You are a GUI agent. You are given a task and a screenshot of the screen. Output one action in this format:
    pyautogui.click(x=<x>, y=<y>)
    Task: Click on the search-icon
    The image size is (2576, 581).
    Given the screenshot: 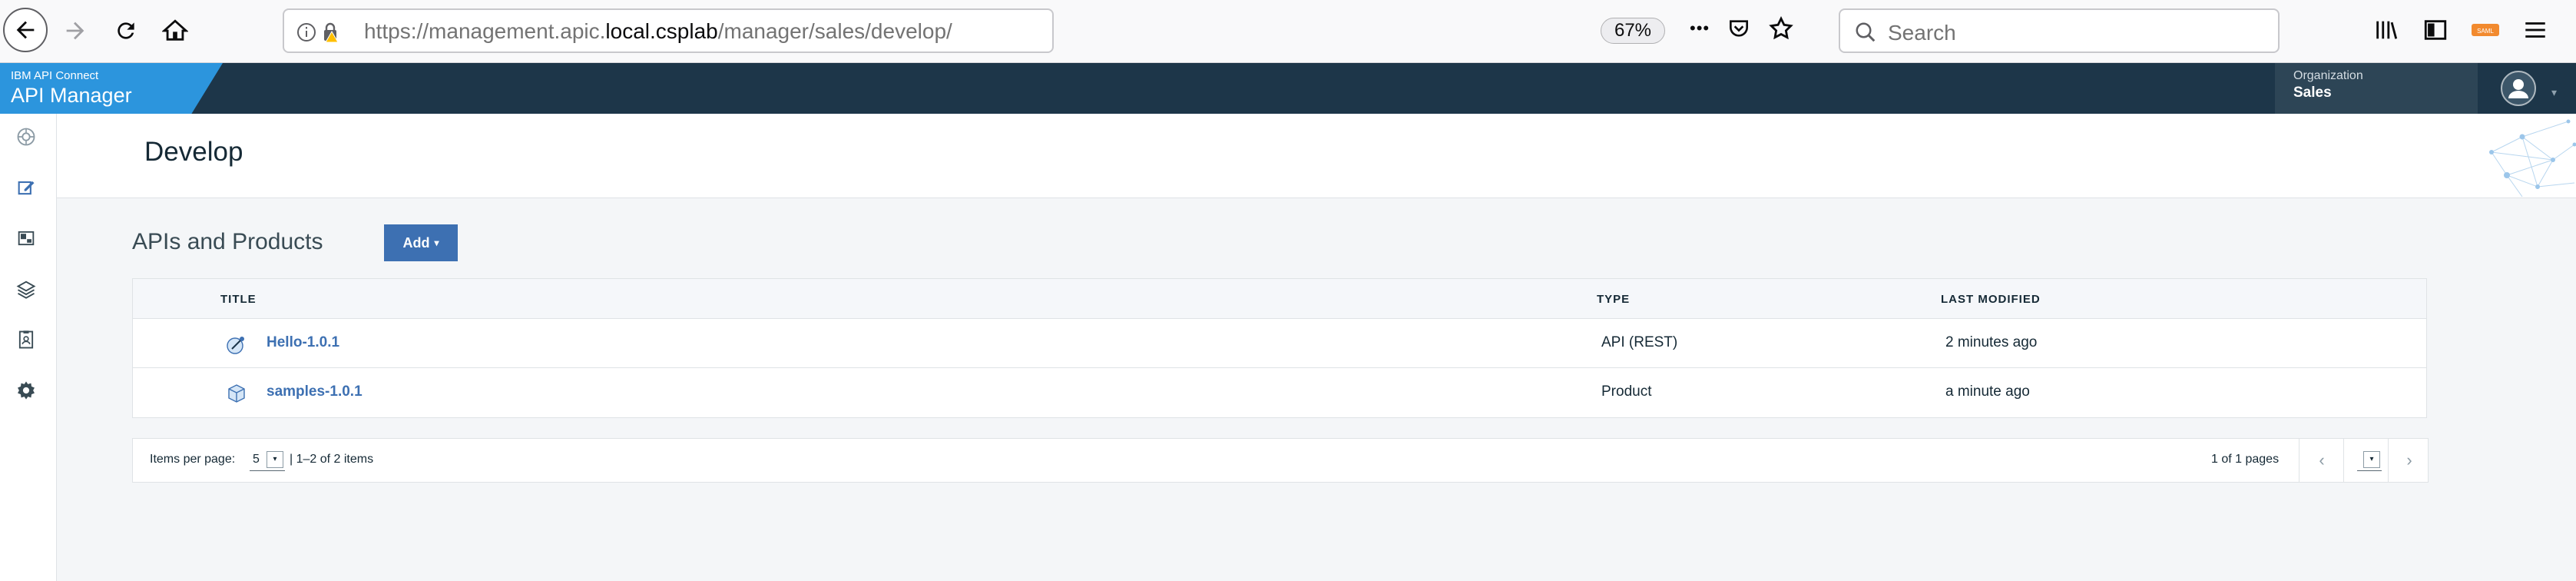 What is the action you would take?
    pyautogui.click(x=1866, y=32)
    